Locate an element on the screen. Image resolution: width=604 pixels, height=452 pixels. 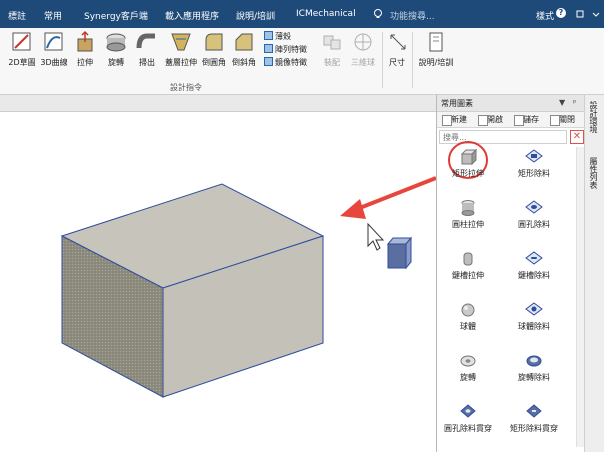
shape-revolve-cut: 旋轉除料 is located at coordinates (534, 372).